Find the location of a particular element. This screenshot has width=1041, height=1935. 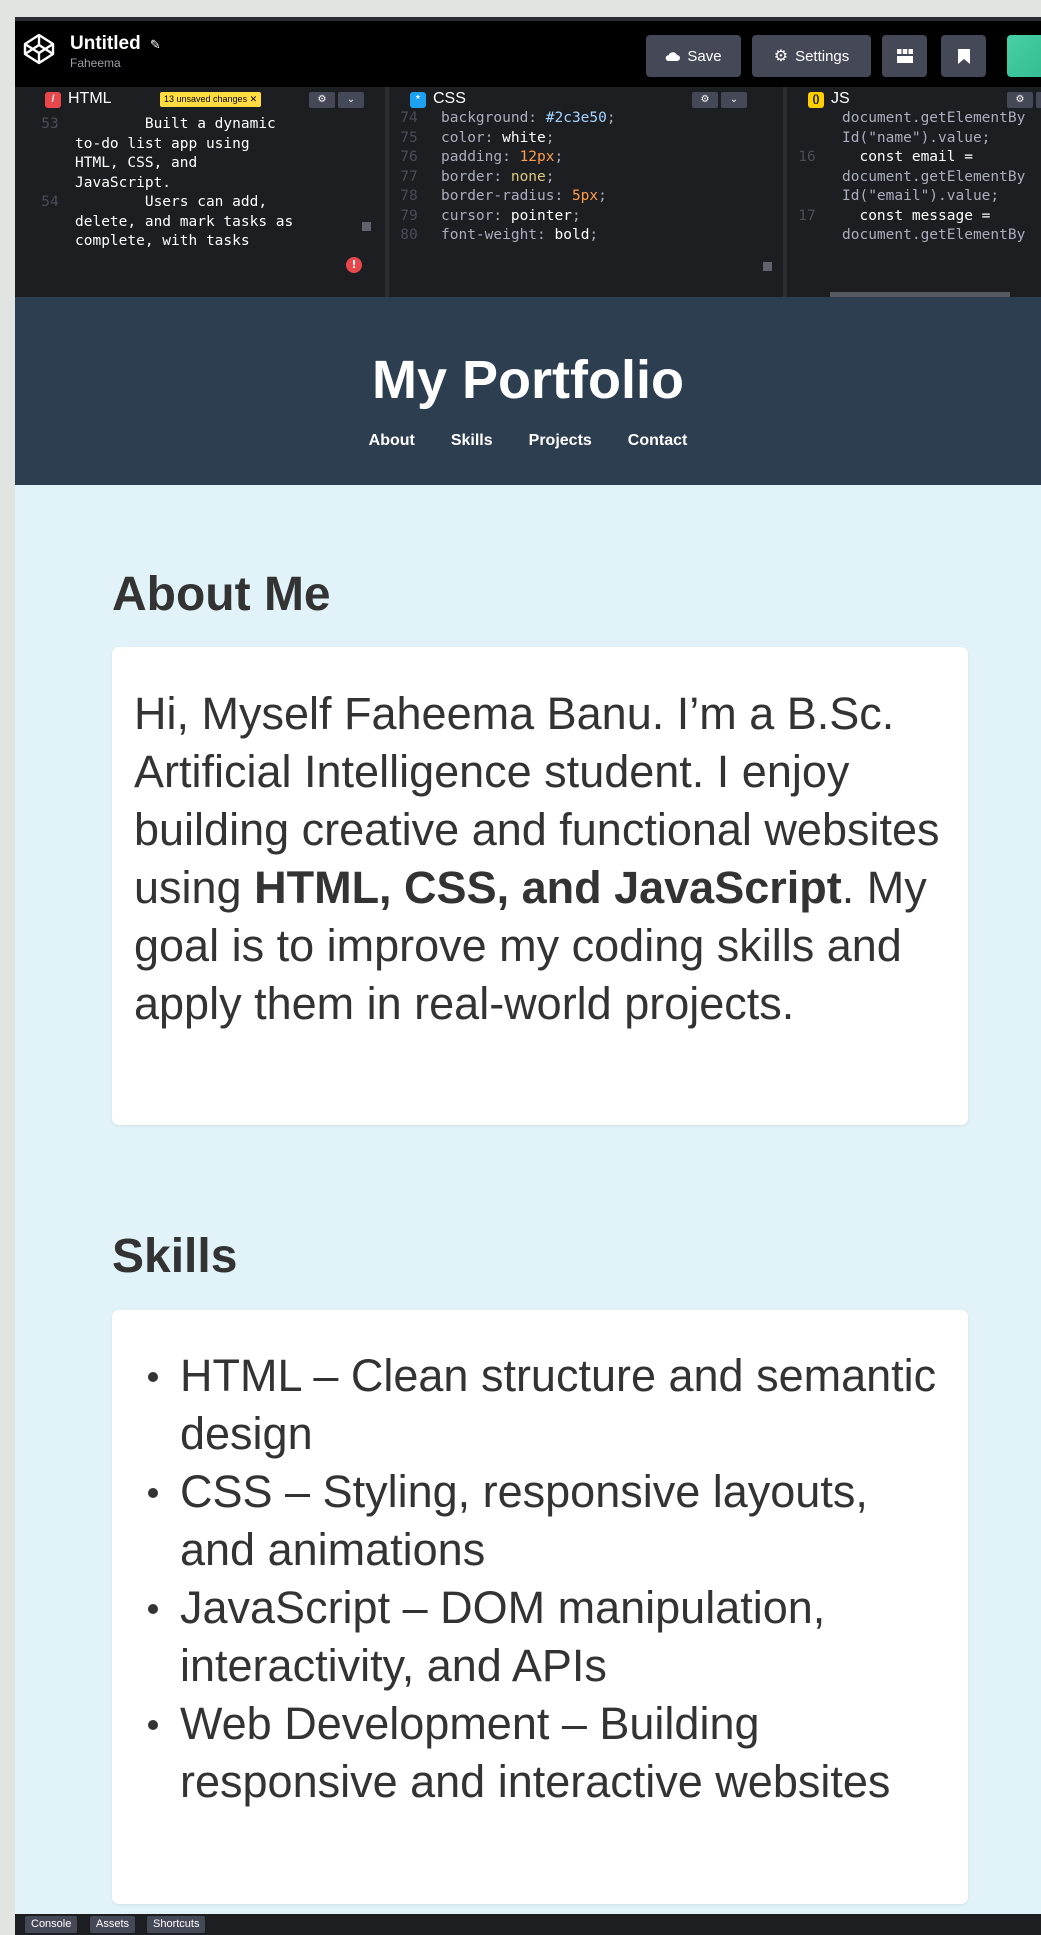

css-settings-icon: ⚙ is located at coordinates (705, 100).